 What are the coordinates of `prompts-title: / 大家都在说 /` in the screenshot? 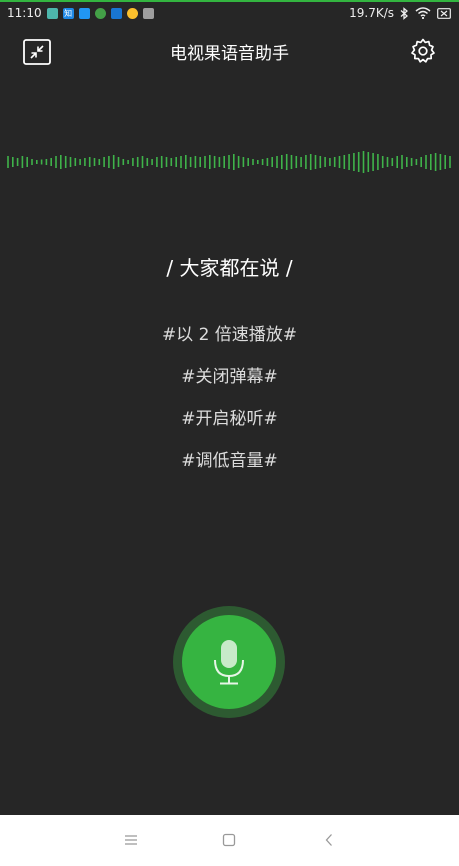 It's located at (229, 268).